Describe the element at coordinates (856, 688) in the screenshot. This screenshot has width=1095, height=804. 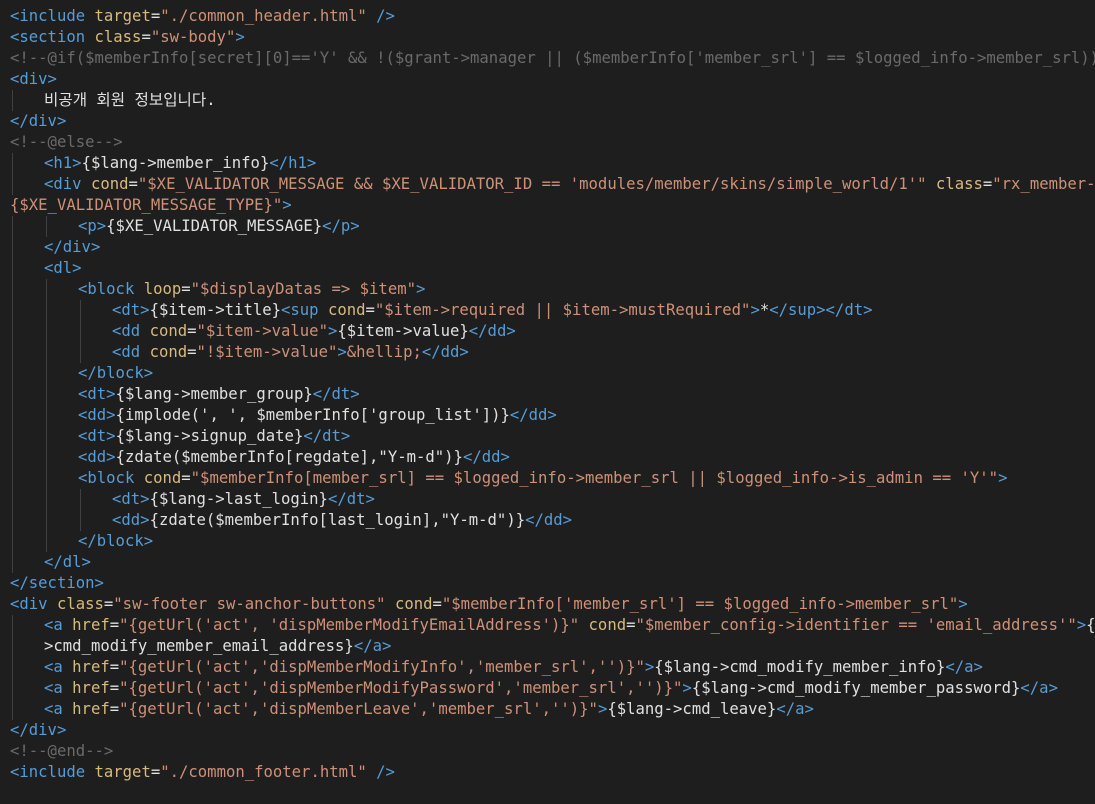
I see `code-token-txt: {$lang->cmd_modify_member_password}` at that location.